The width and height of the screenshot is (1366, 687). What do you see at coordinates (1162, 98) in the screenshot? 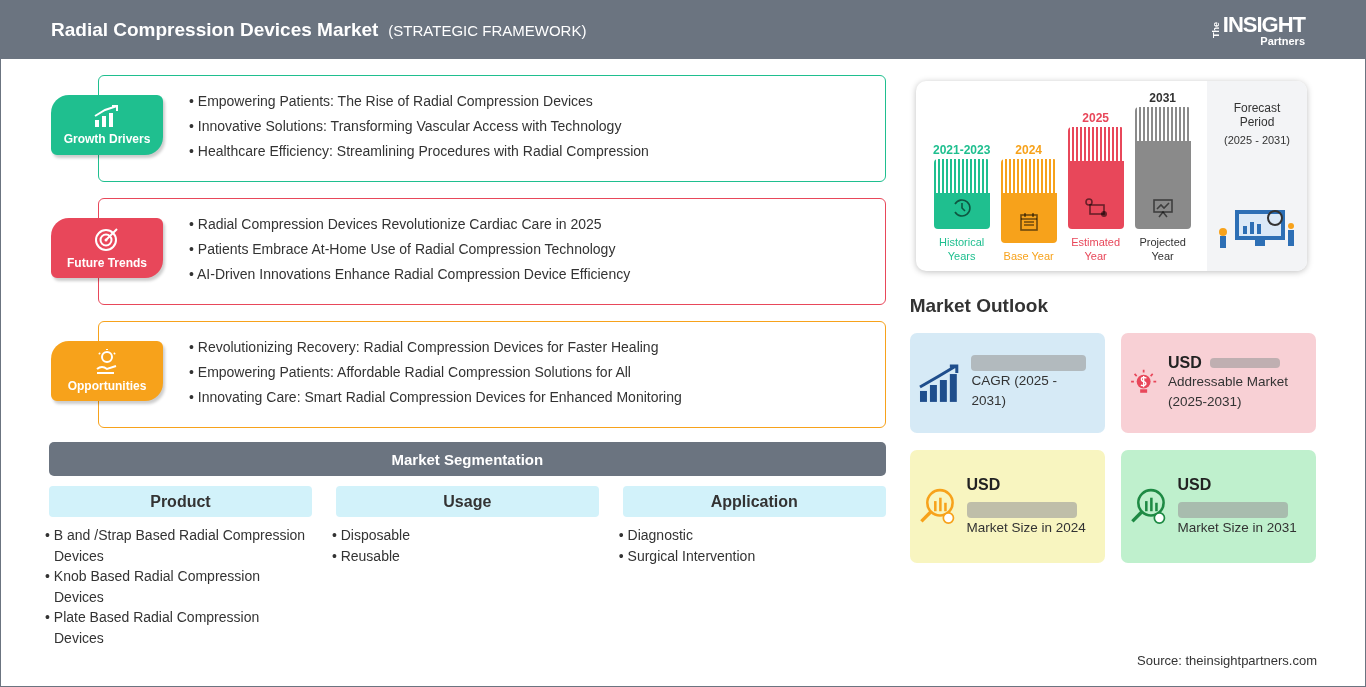
I see `year-label: 2031` at bounding box center [1162, 98].